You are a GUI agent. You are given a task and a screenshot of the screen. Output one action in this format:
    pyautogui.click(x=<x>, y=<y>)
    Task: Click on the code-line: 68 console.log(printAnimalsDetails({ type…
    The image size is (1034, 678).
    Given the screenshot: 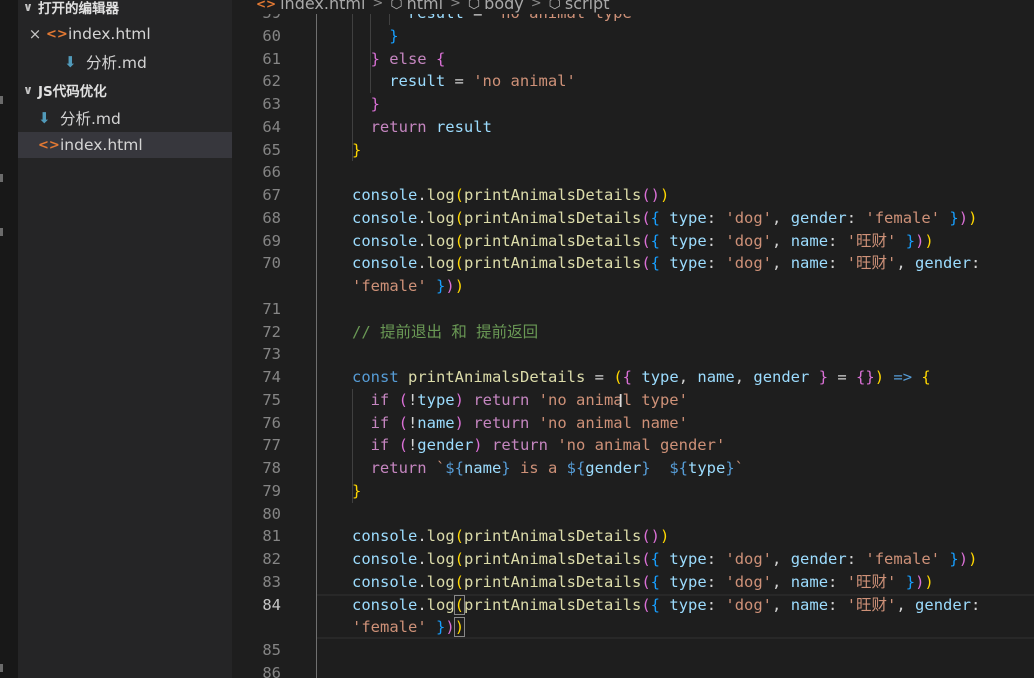 What is the action you would take?
    pyautogui.click(x=633, y=218)
    